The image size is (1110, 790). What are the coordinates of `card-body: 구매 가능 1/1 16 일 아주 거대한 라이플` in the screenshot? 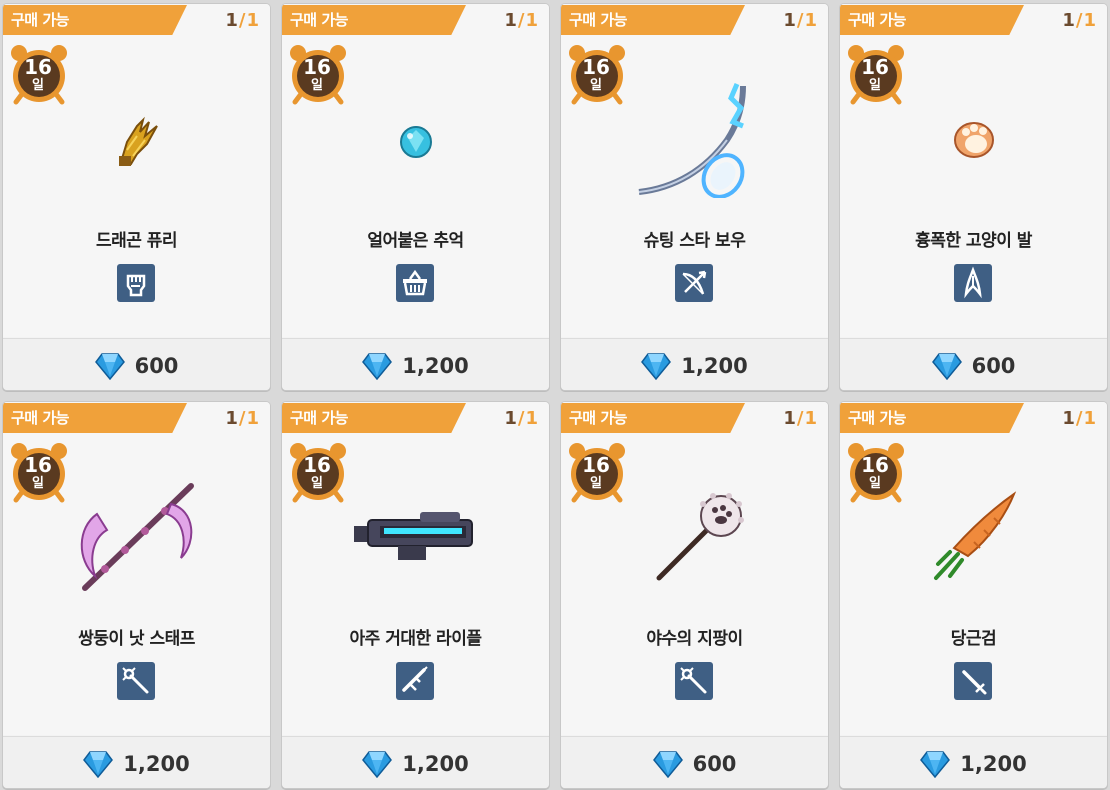 It's located at (415, 568).